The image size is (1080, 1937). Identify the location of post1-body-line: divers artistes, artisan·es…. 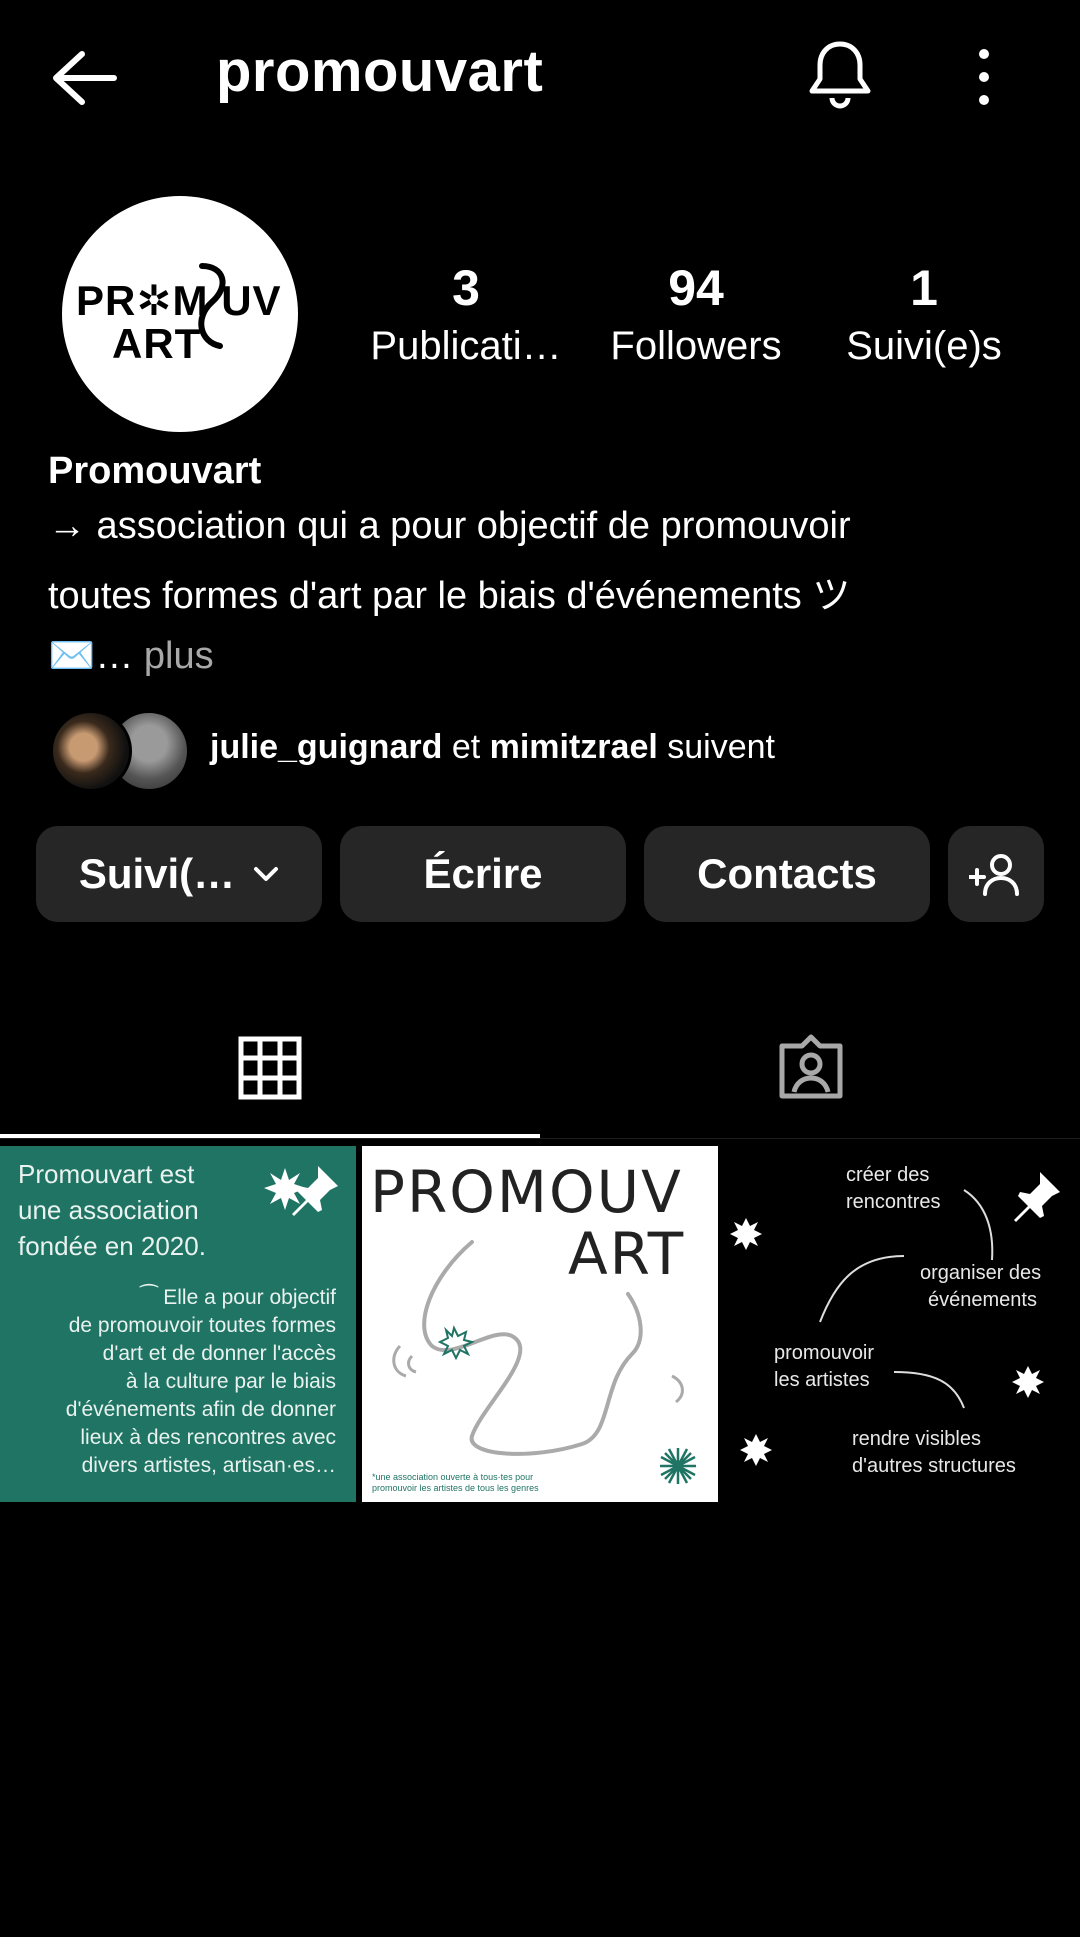
(208, 1465).